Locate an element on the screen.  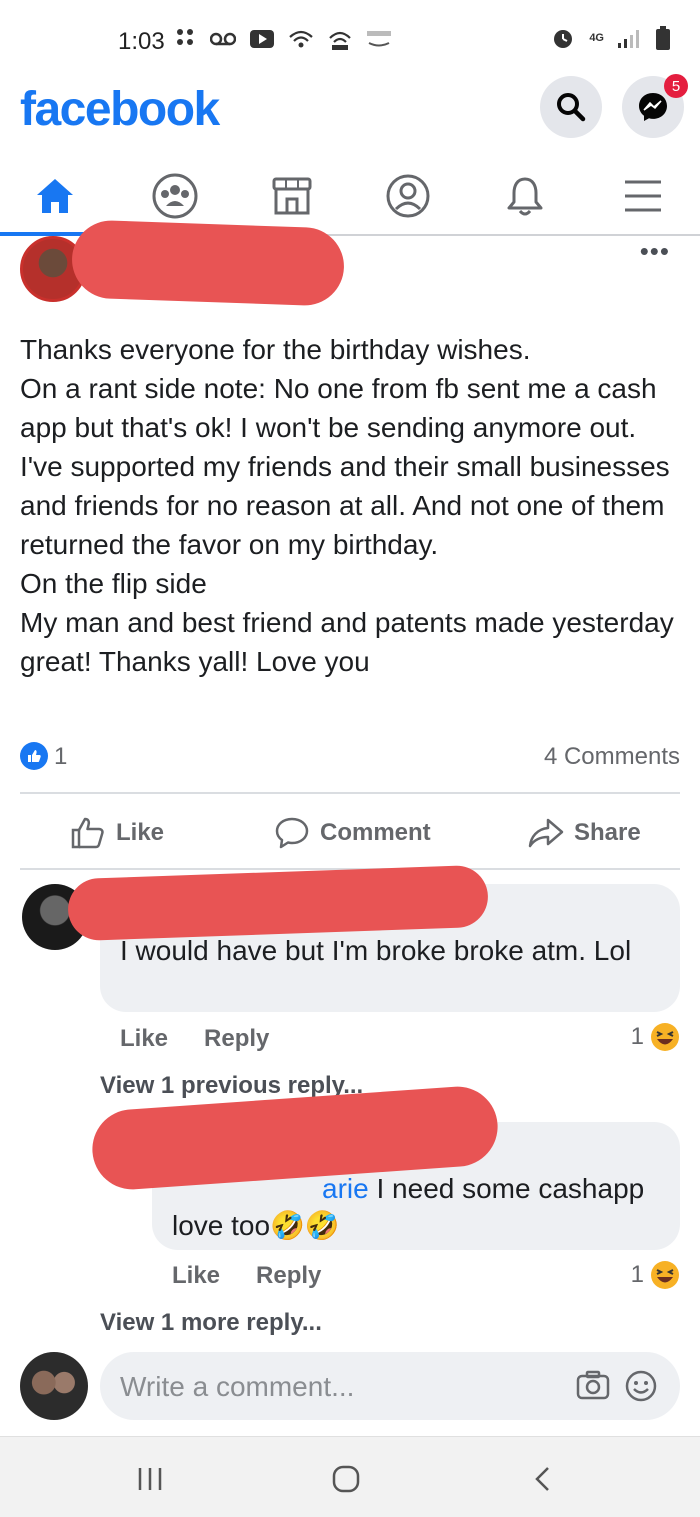
messenger-button: 5 is located at coordinates (655, 106).